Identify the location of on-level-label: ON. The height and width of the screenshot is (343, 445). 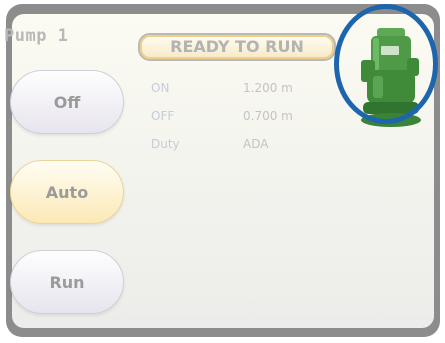
(160, 88).